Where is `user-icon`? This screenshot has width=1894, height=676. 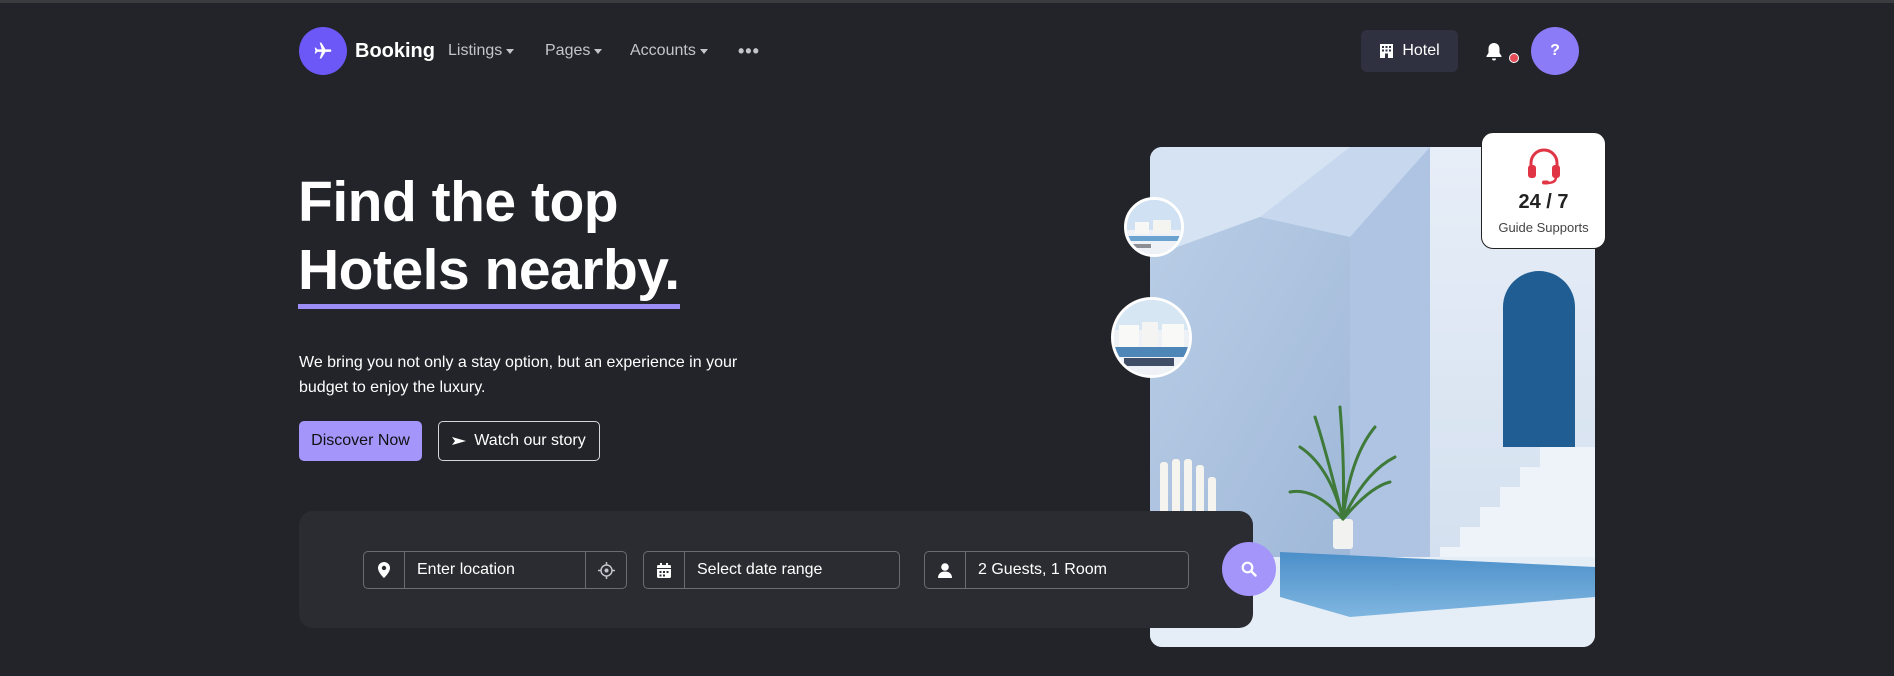 user-icon is located at coordinates (945, 570).